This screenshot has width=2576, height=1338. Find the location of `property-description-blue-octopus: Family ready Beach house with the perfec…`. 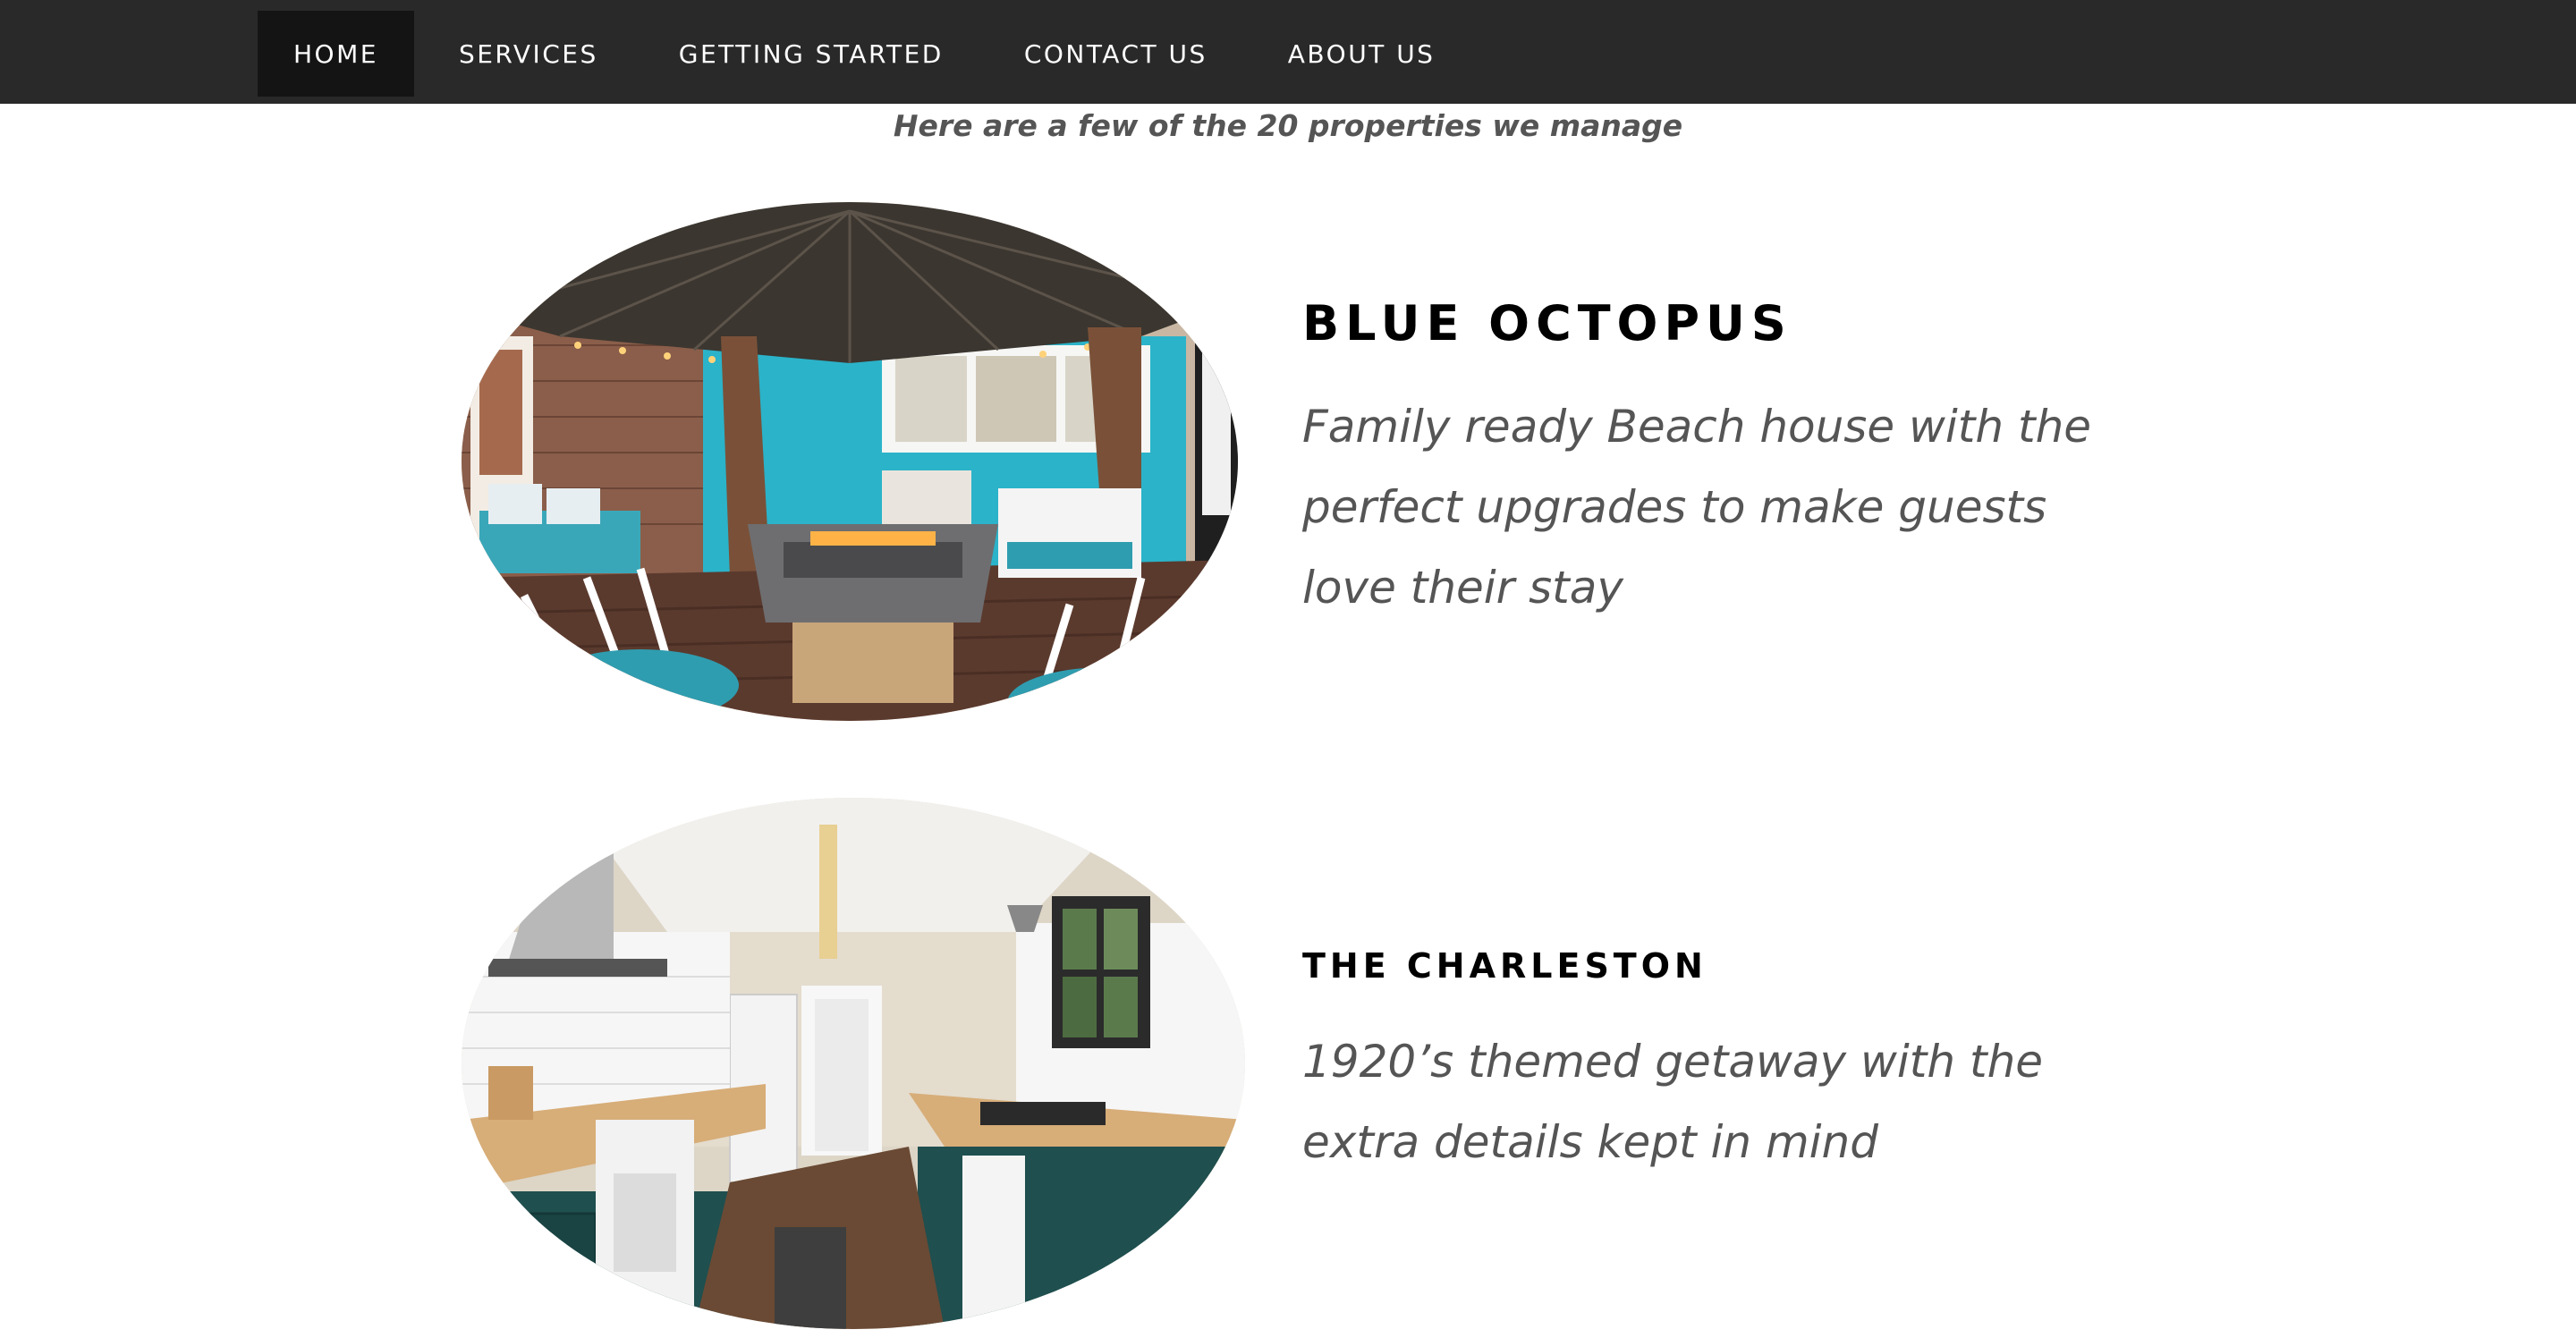

property-description-blue-octopus: Family ready Beach house with the perfec… is located at coordinates (1697, 507).